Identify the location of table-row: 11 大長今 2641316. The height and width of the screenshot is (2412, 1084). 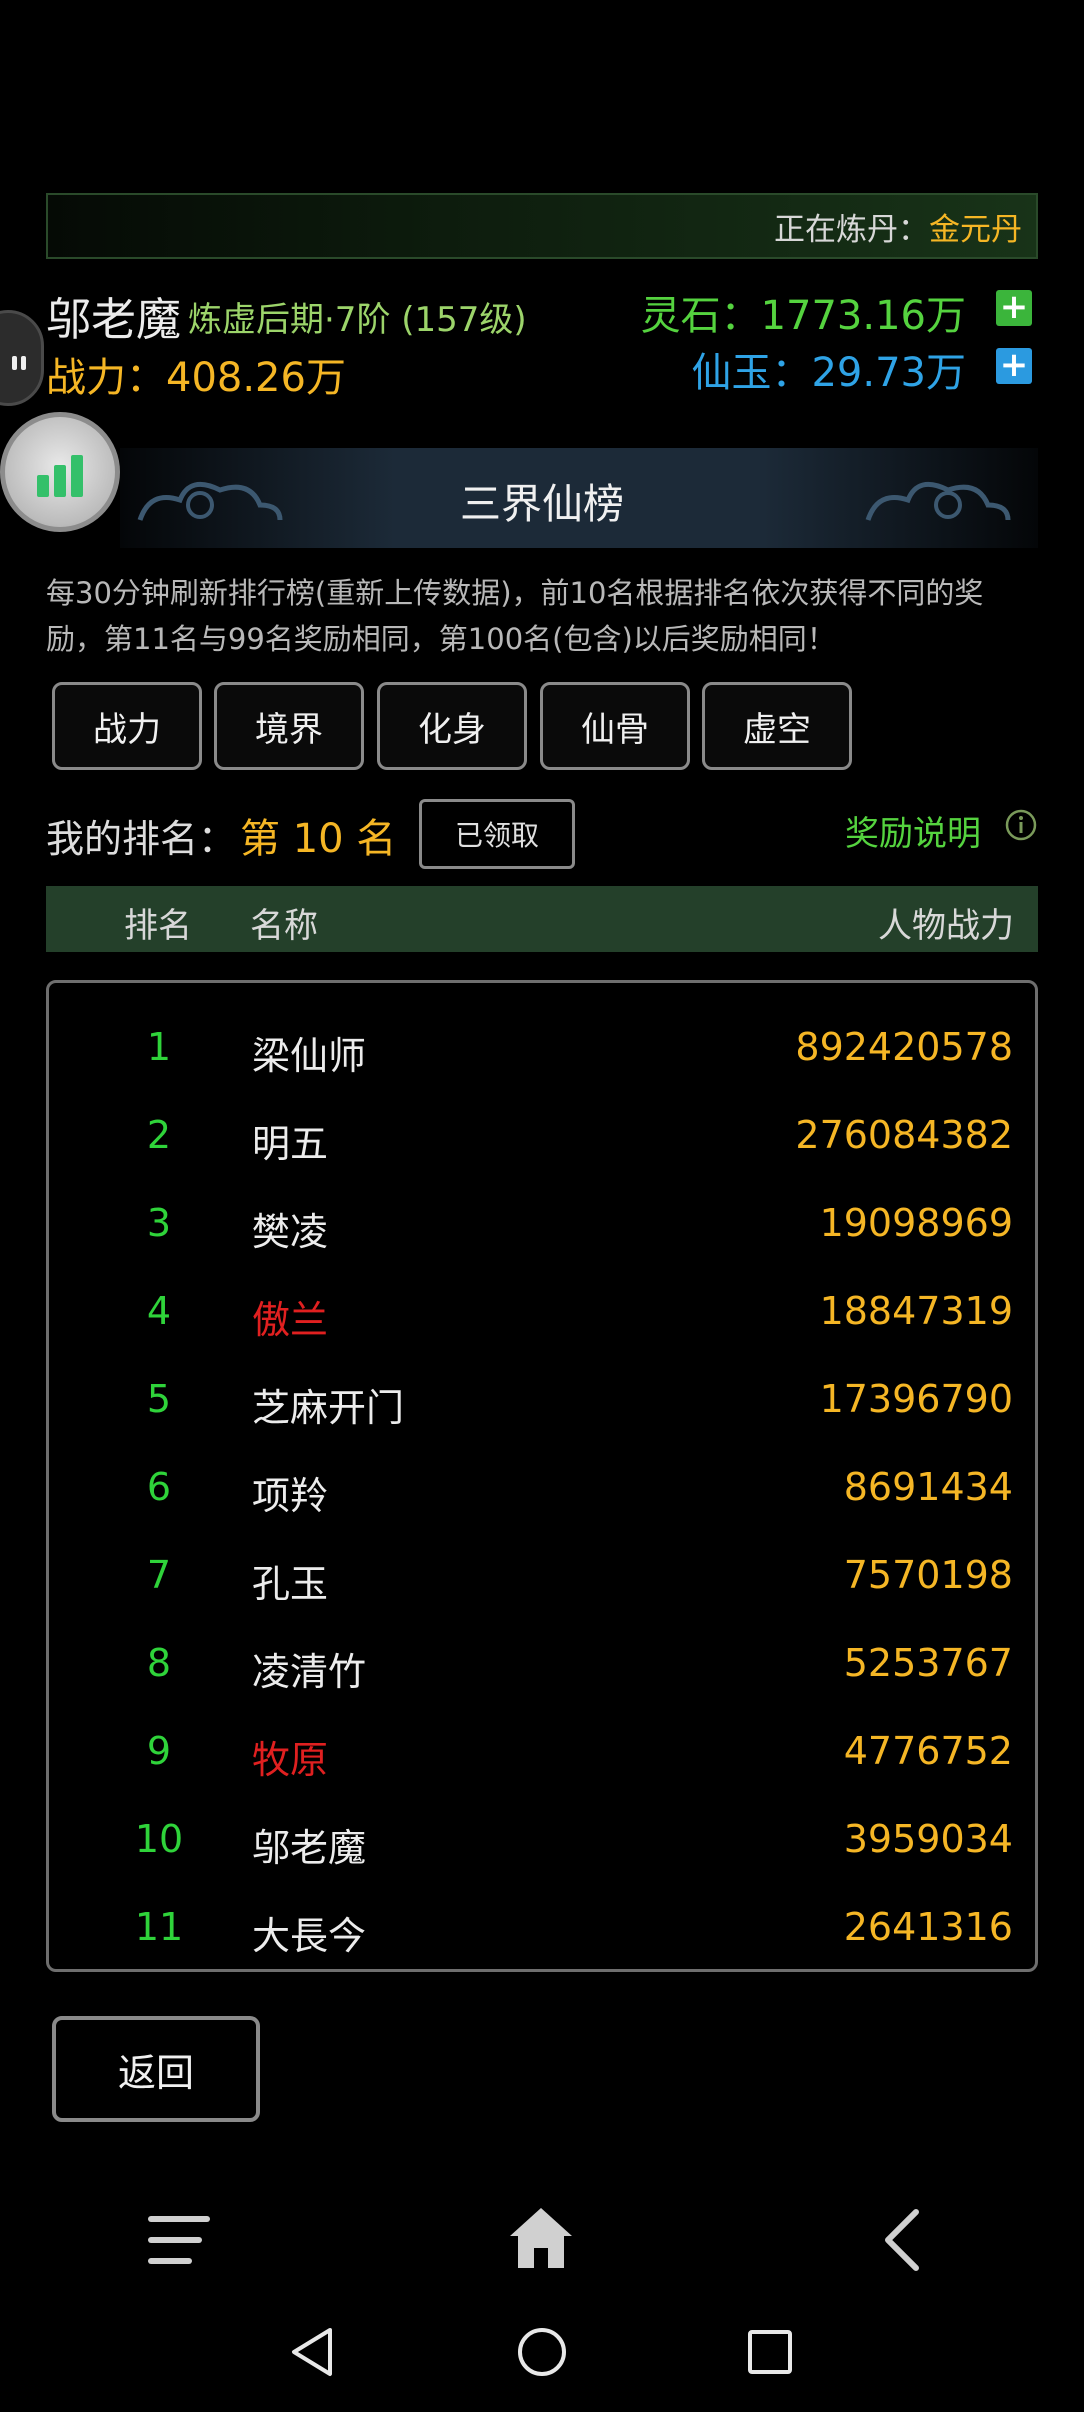
(542, 1935).